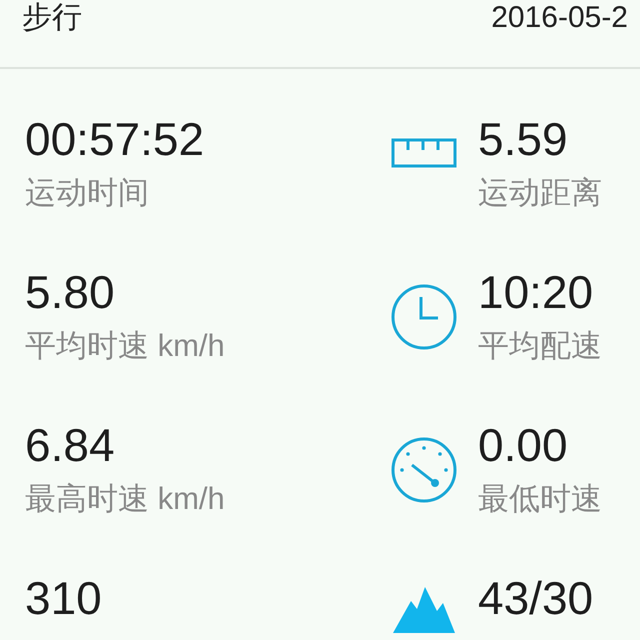 The height and width of the screenshot is (640, 640). I want to click on activity-title: 步行, so click(52, 18).